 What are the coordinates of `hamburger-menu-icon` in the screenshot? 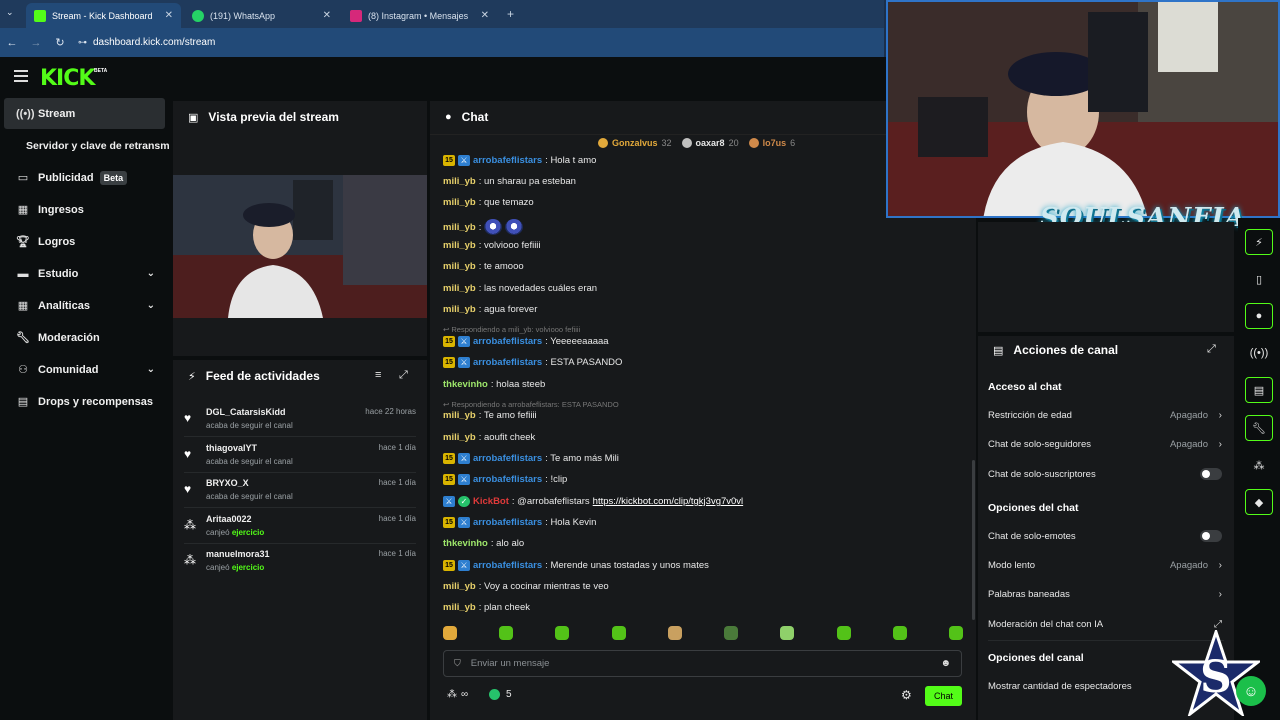 It's located at (21, 76).